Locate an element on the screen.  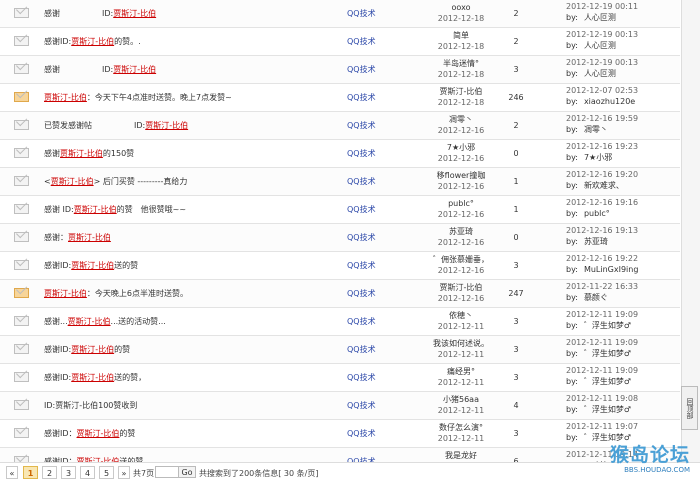
thread-title: 感谢：贾斯汀-比伯 is located at coordinates (77, 237).